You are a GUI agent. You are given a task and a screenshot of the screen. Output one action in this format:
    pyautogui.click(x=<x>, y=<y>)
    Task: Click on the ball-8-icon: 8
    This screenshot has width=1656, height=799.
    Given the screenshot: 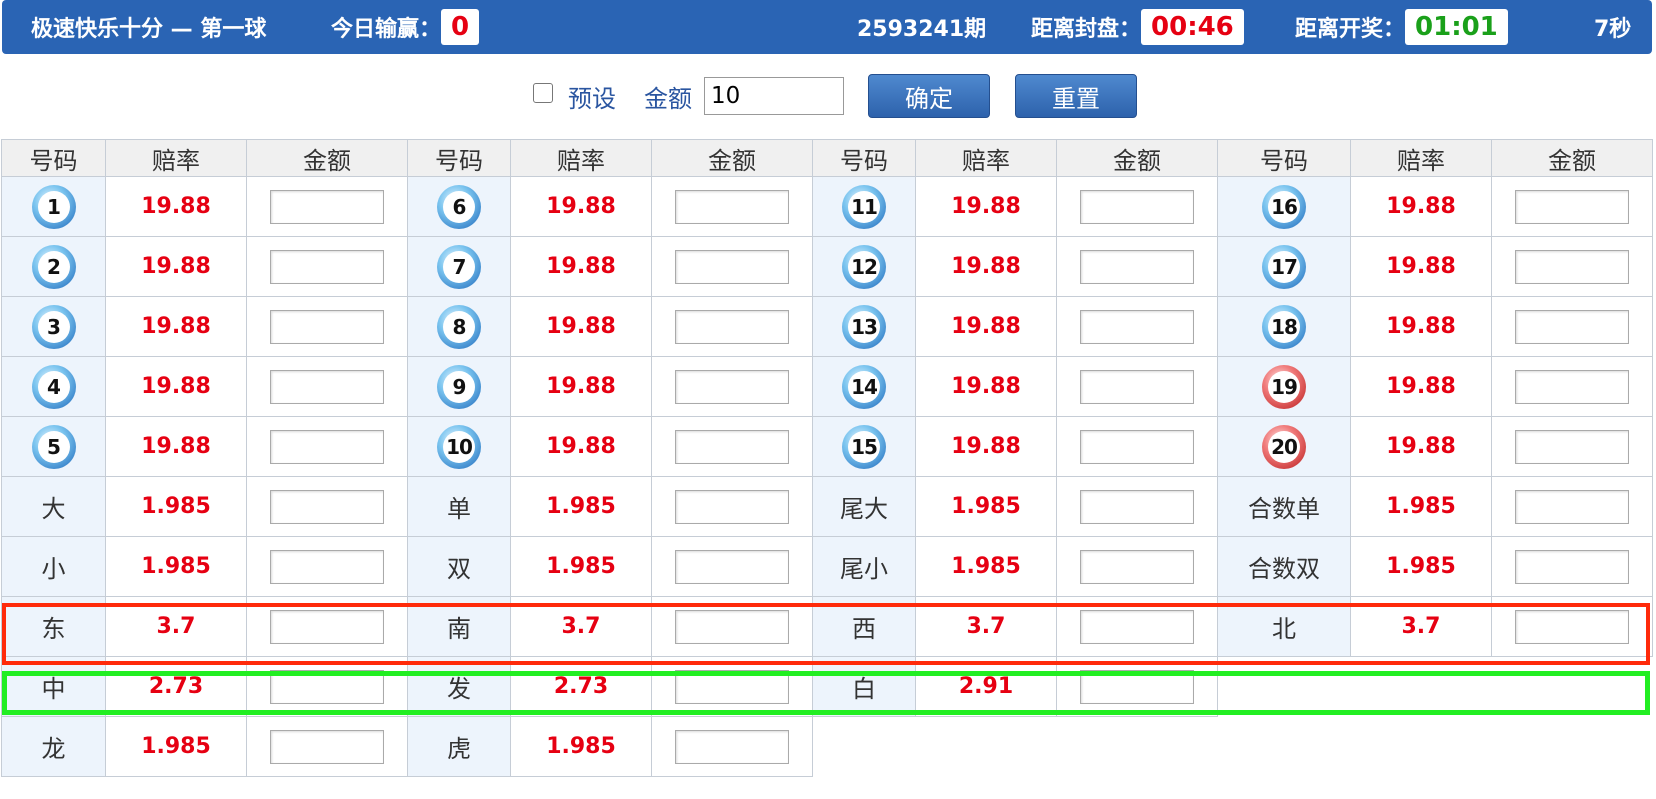 What is the action you would take?
    pyautogui.click(x=459, y=326)
    